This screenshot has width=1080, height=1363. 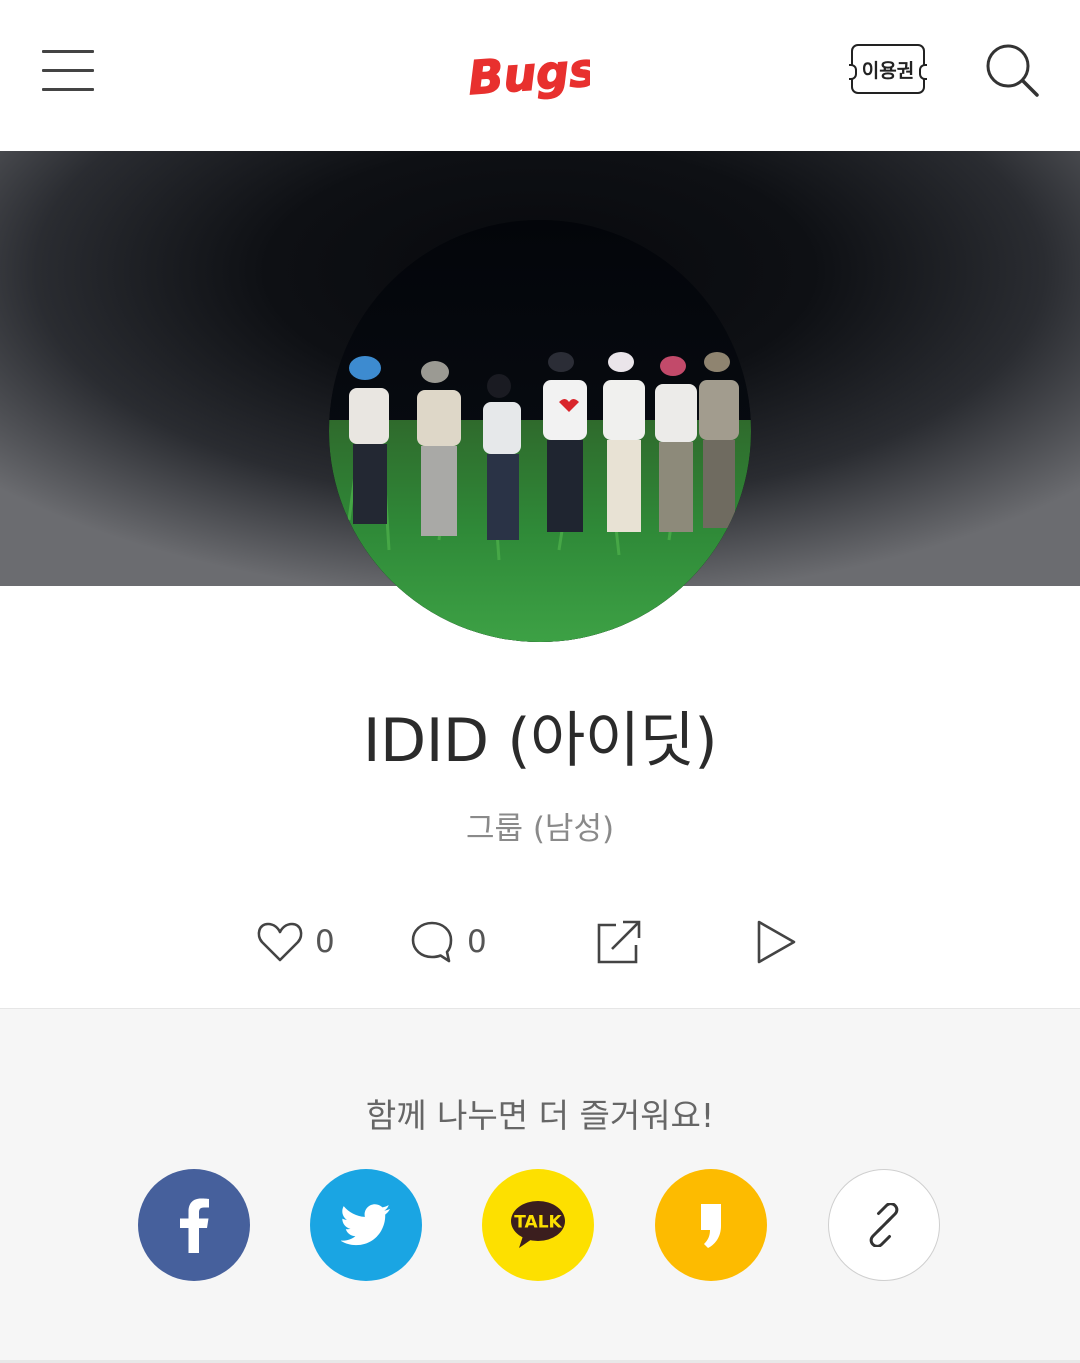 What do you see at coordinates (540, 942) in the screenshot?
I see `artist-action-bar: 0 0` at bounding box center [540, 942].